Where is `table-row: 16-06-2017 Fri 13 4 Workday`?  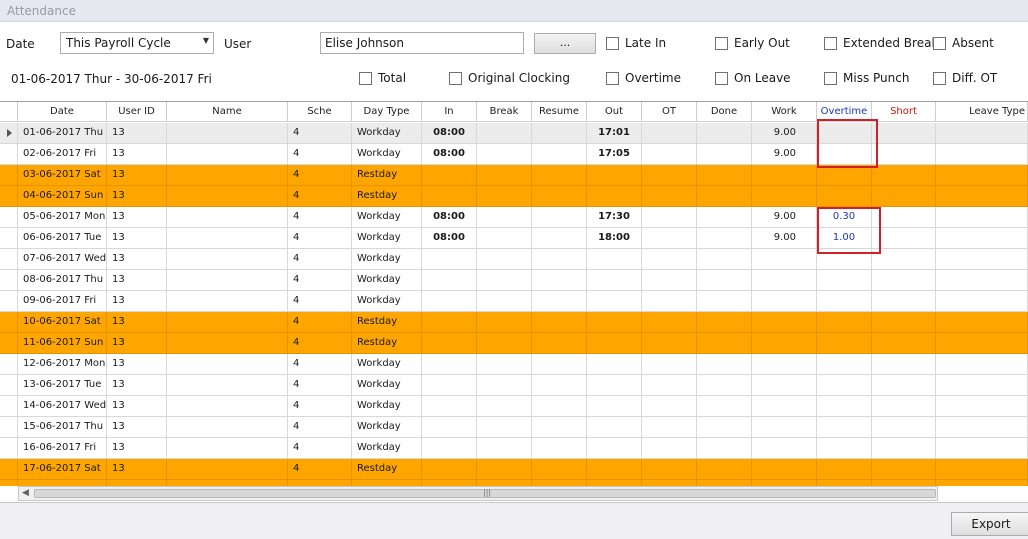 table-row: 16-06-2017 Fri 13 4 Workday is located at coordinates (514, 448).